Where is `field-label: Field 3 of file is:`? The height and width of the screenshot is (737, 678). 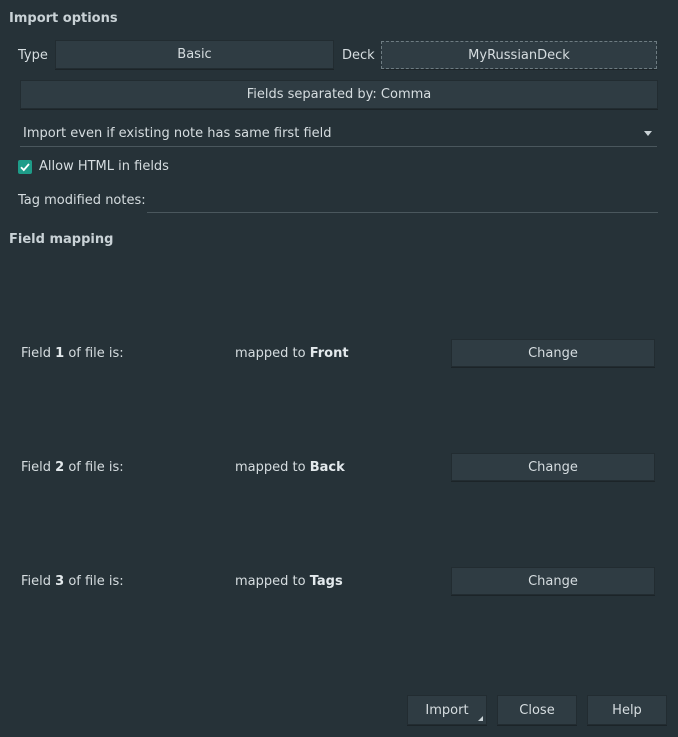 field-label: Field 3 of file is: is located at coordinates (72, 581).